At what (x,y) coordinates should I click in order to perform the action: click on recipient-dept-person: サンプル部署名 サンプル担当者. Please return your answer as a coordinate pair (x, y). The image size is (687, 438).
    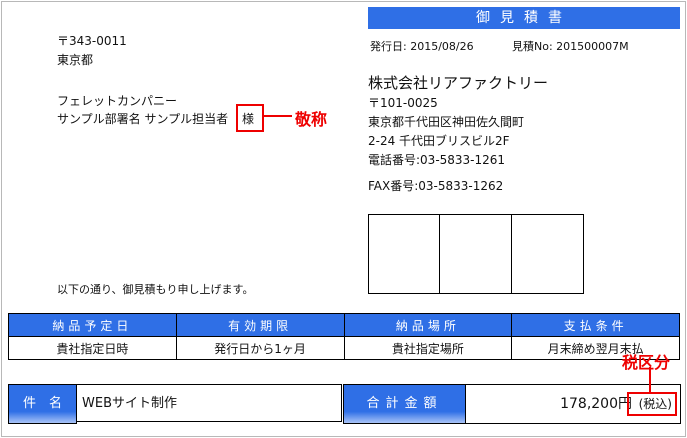
    Looking at the image, I should click on (143, 119).